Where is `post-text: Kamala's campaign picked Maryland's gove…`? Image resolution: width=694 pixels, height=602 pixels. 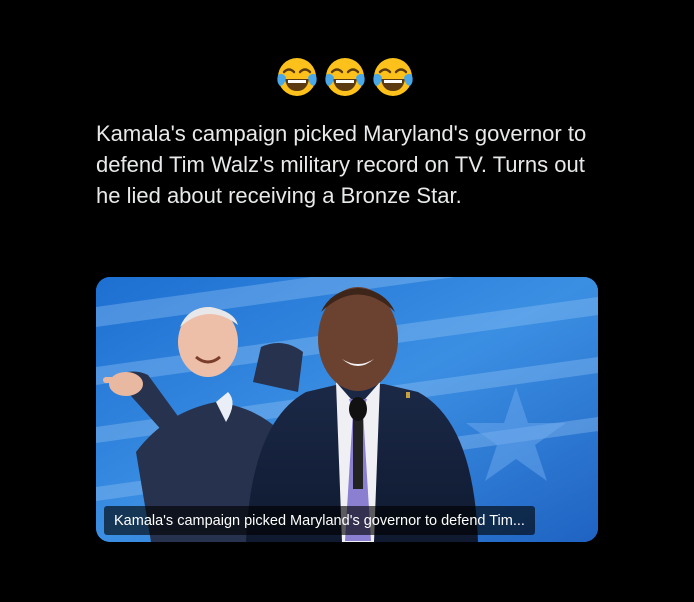 post-text: Kamala's campaign picked Maryland's gove… is located at coordinates (341, 164).